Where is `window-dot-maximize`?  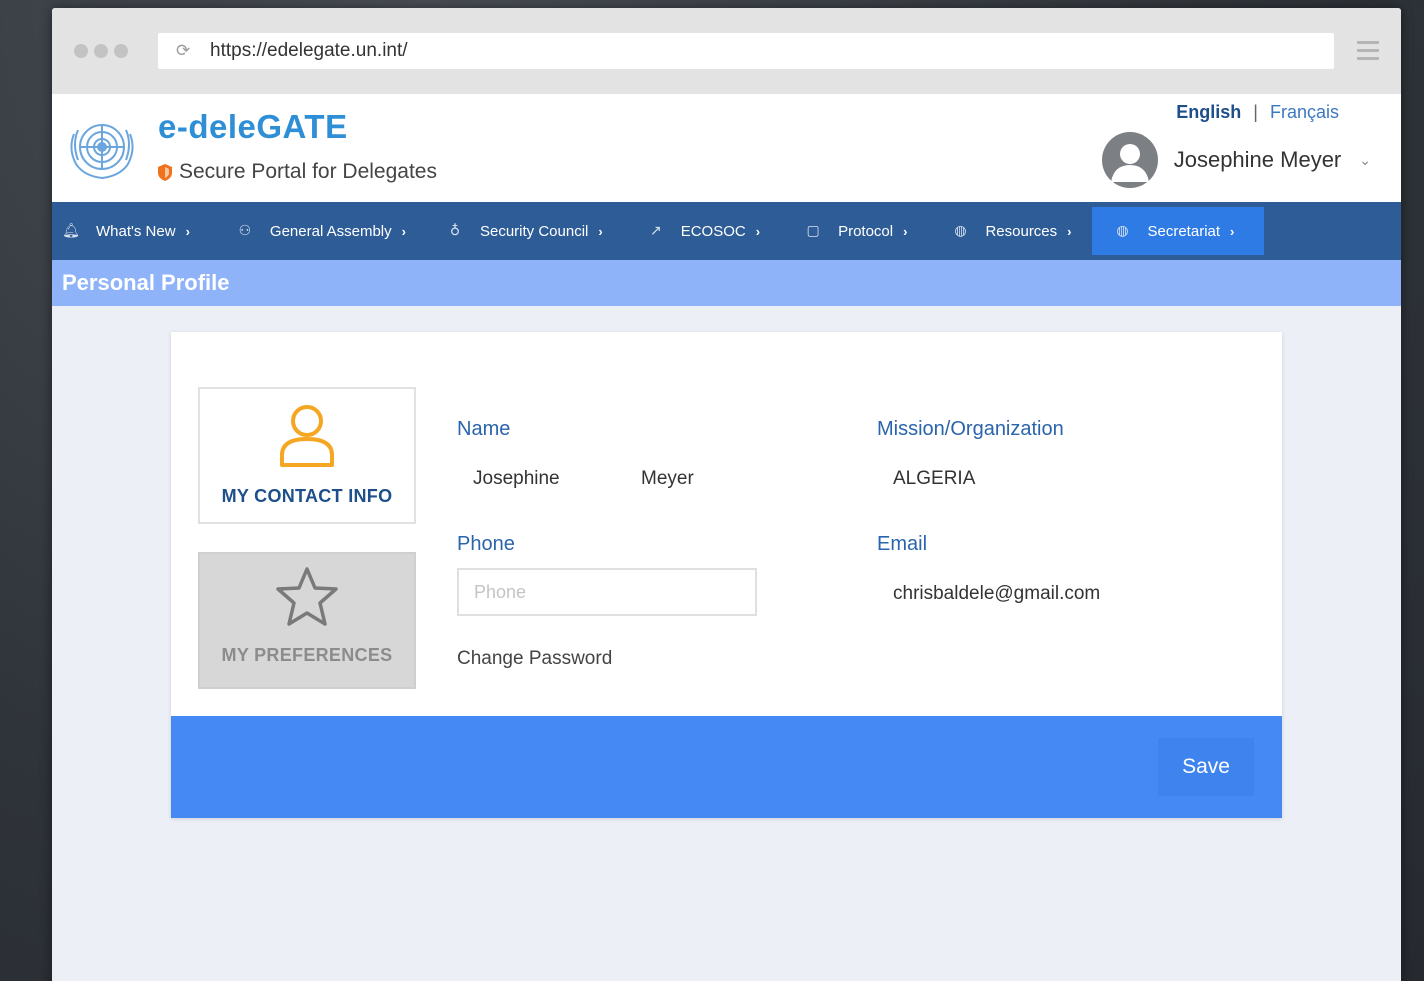
window-dot-maximize is located at coordinates (121, 51).